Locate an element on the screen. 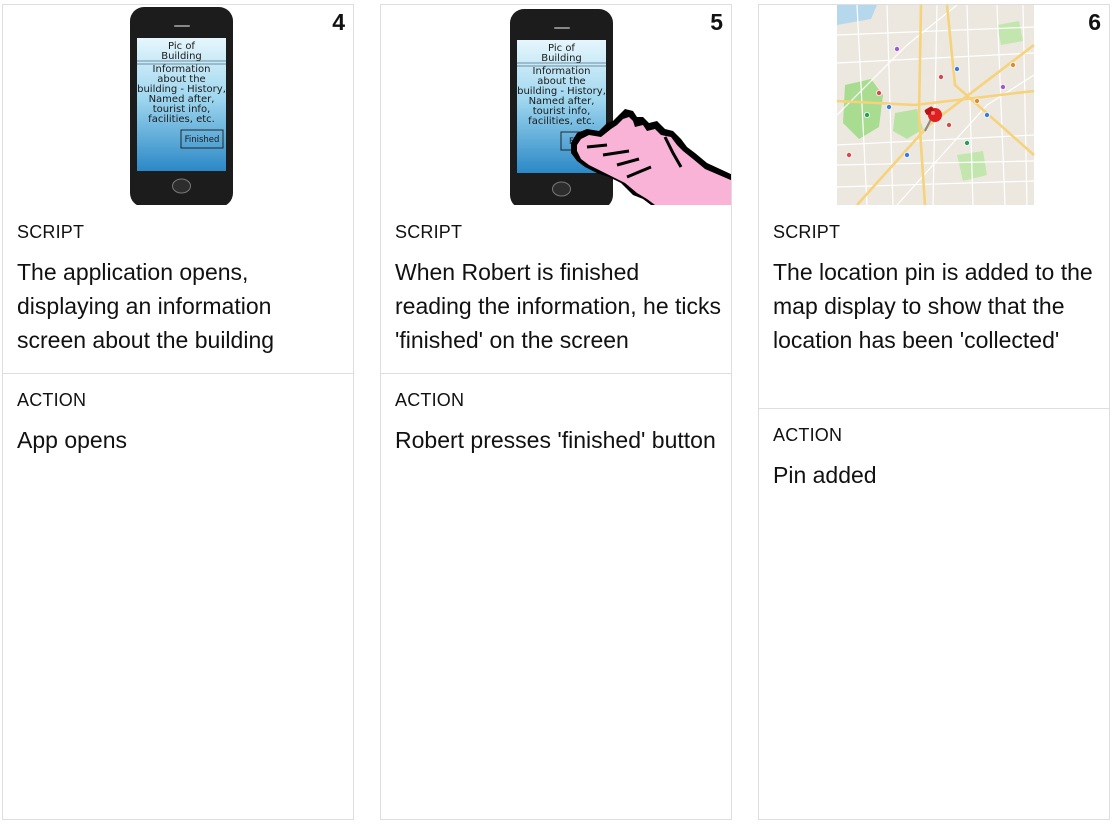 The height and width of the screenshot is (825, 1114). frame-image is located at coordinates (934, 105).